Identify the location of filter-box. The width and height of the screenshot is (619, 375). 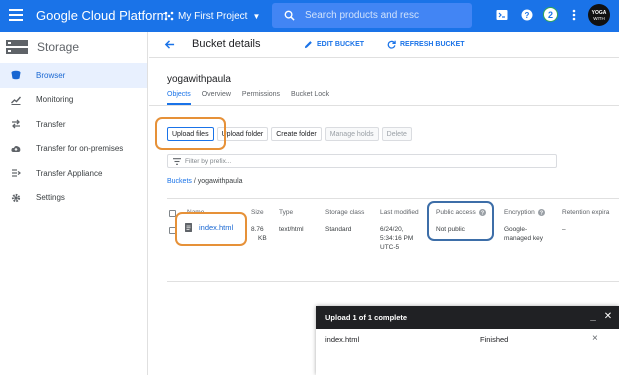
(362, 161).